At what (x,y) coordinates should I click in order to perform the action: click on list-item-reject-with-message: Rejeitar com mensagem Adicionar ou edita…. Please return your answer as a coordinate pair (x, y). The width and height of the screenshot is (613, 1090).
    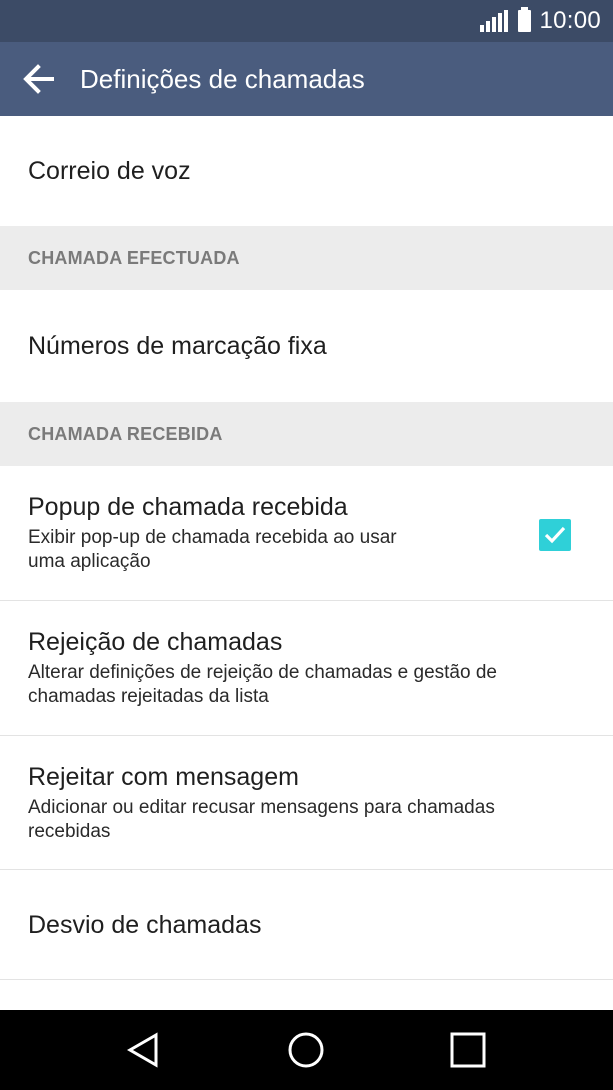
    Looking at the image, I should click on (306, 803).